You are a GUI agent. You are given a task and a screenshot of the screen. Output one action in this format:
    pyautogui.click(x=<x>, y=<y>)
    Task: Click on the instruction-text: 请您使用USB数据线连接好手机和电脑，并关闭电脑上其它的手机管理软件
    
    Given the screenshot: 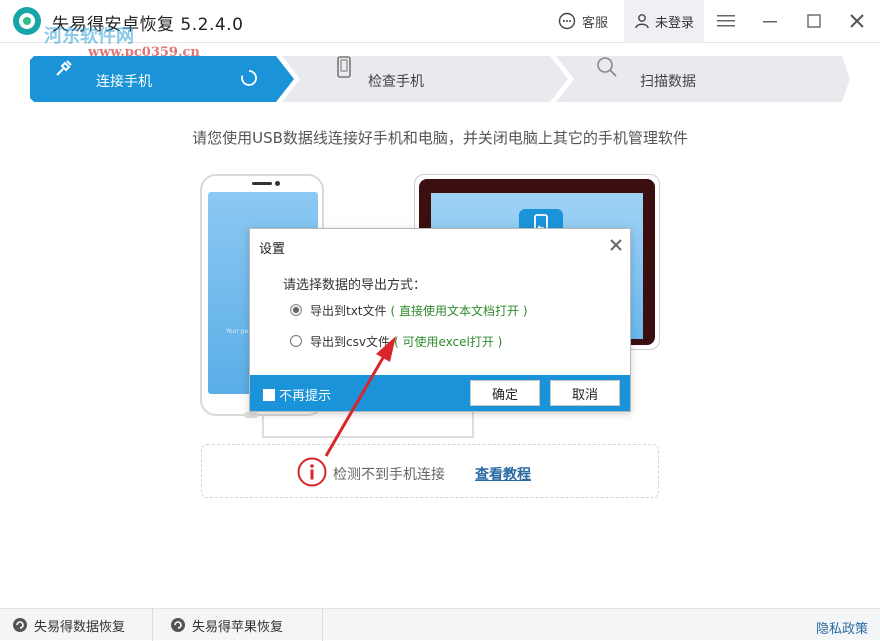 What is the action you would take?
    pyautogui.click(x=440, y=138)
    